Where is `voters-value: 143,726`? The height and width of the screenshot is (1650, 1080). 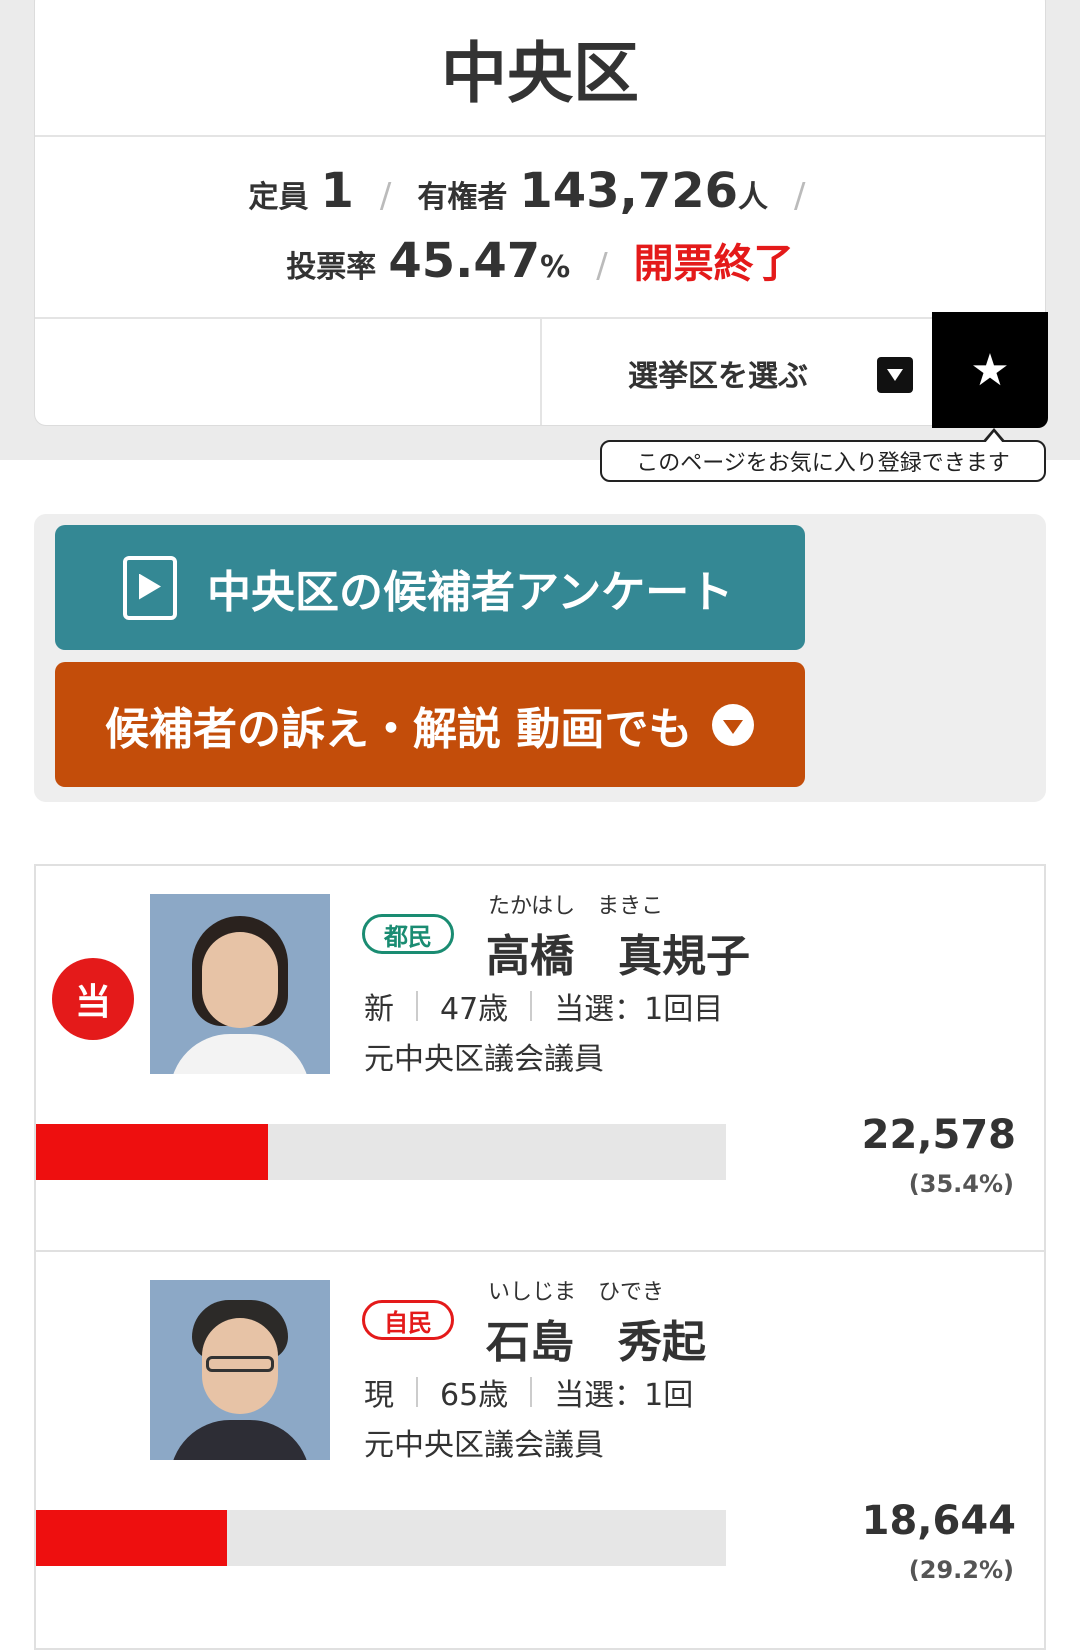
voters-value: 143,726 is located at coordinates (629, 191).